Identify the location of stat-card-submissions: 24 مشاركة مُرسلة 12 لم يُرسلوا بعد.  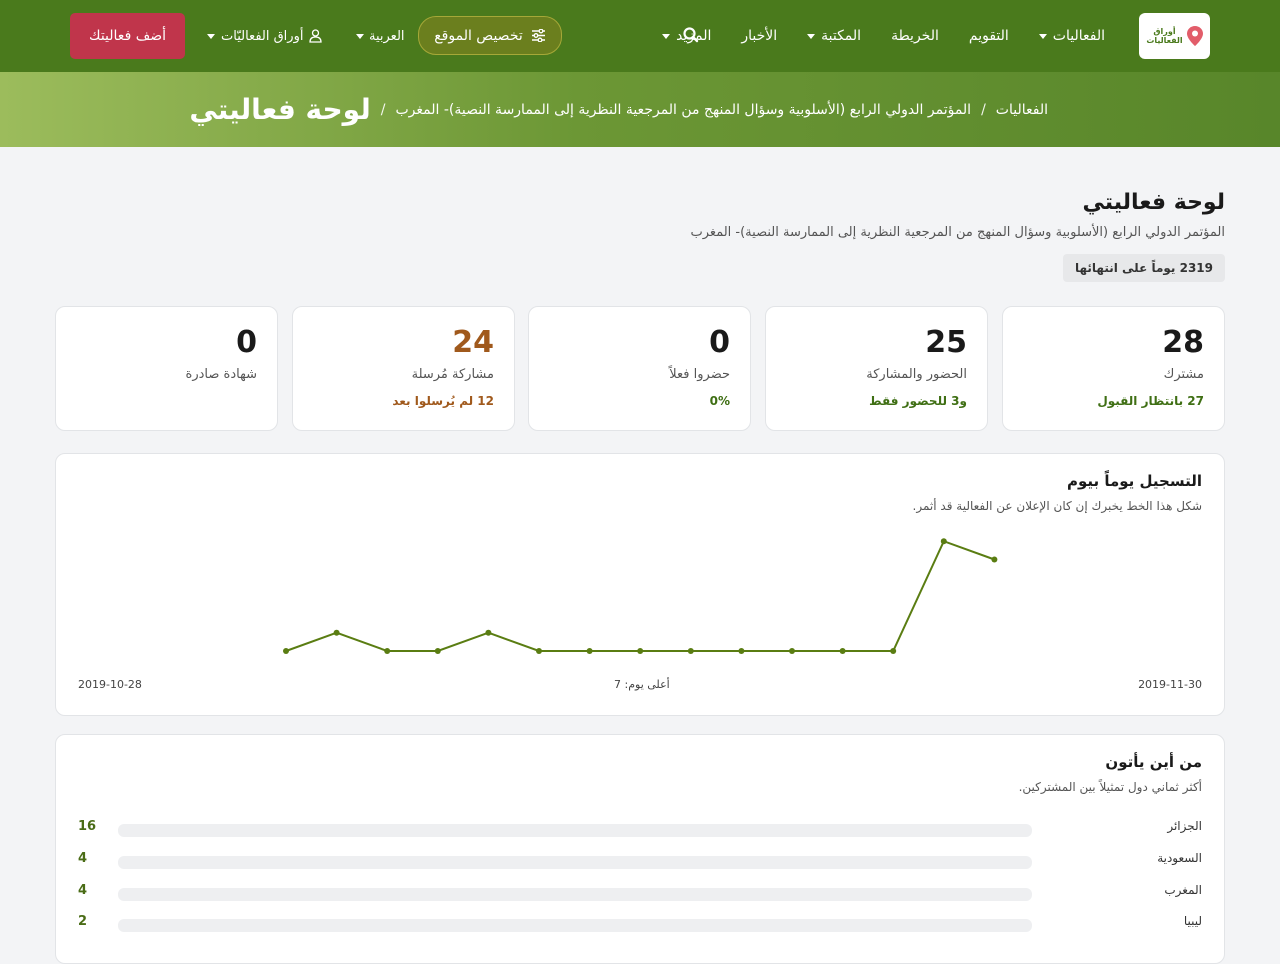
(403, 368).